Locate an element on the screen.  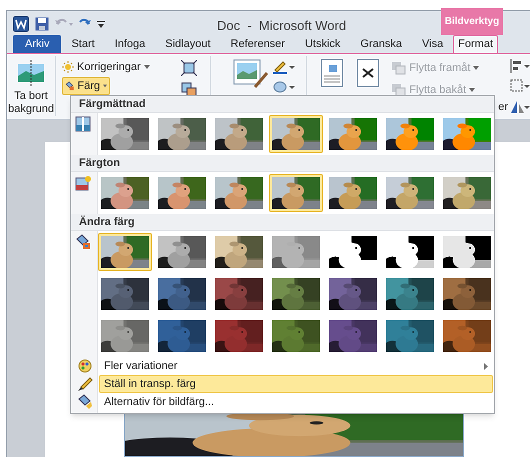
menu-item: Fler variationer is located at coordinates (296, 366).